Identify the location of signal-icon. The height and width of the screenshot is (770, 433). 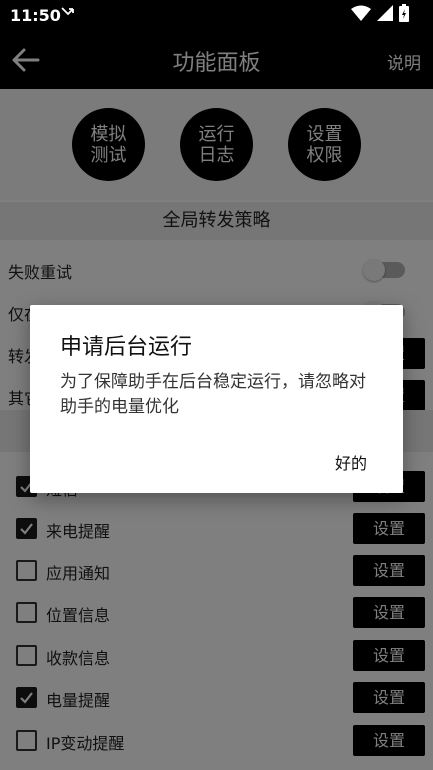
(385, 15).